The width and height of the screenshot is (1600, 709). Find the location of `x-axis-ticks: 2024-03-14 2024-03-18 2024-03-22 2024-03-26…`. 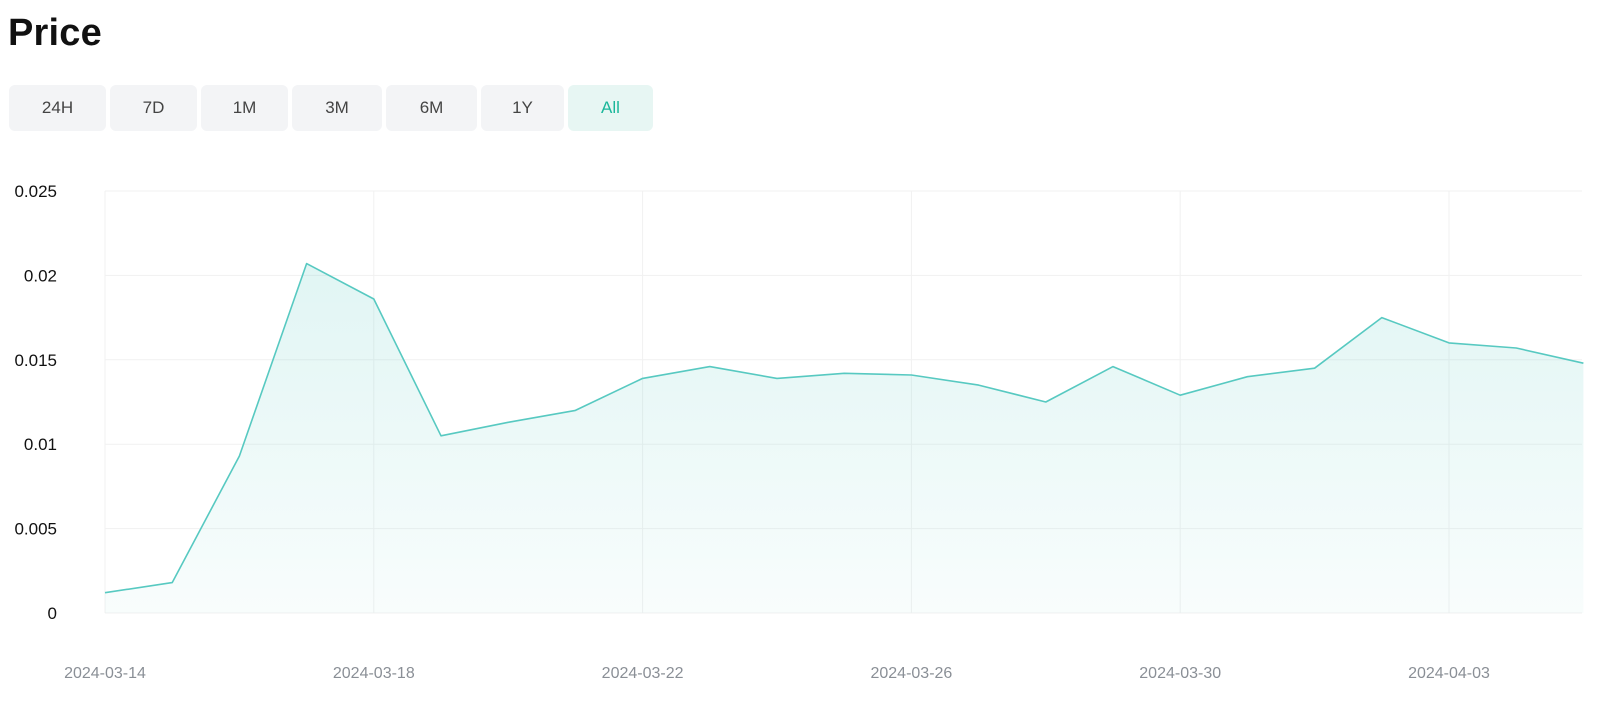

x-axis-ticks: 2024-03-14 2024-03-18 2024-03-22 2024-03-26… is located at coordinates (777, 673).